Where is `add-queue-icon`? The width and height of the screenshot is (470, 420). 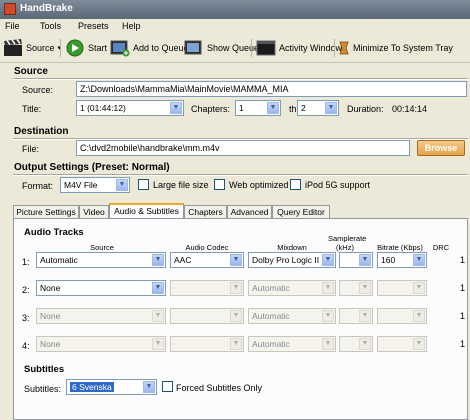 add-queue-icon is located at coordinates (120, 48).